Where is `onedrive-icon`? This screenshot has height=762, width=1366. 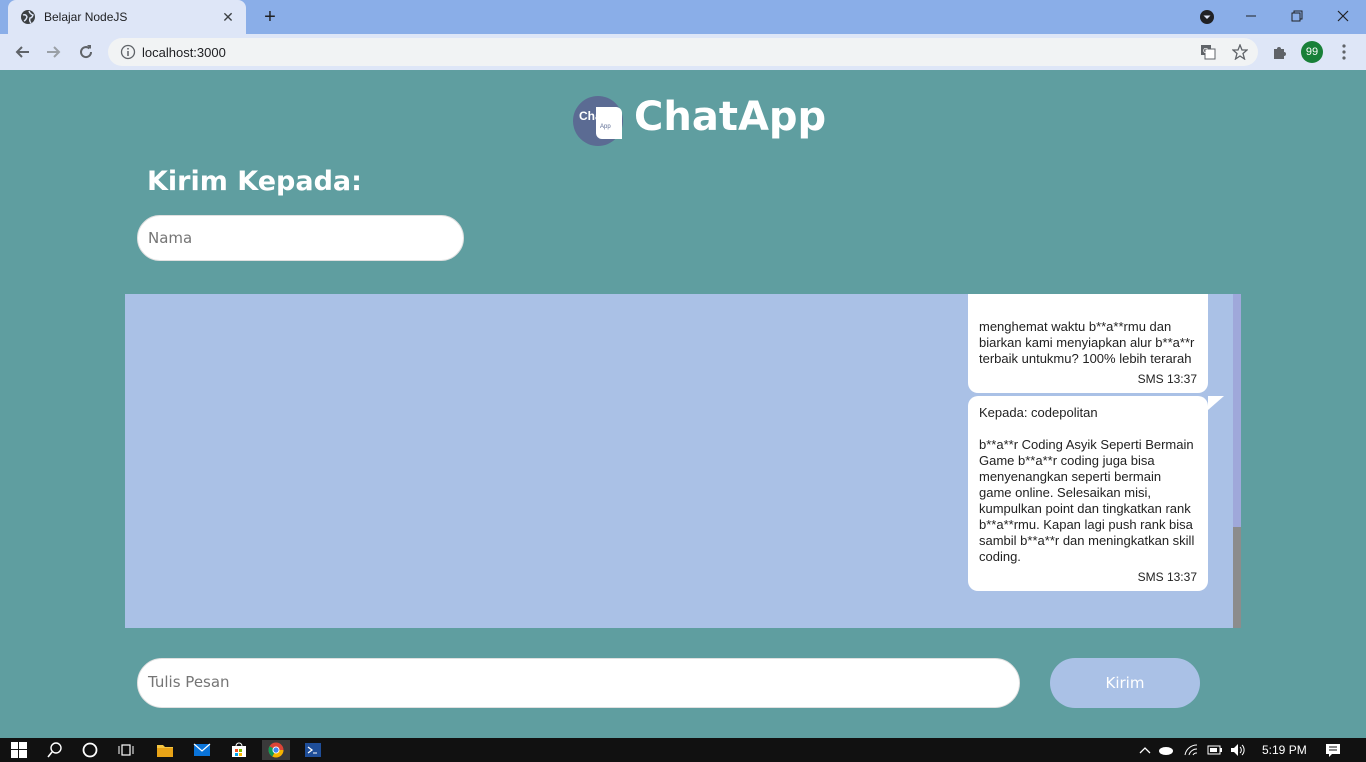
onedrive-icon is located at coordinates (1166, 750).